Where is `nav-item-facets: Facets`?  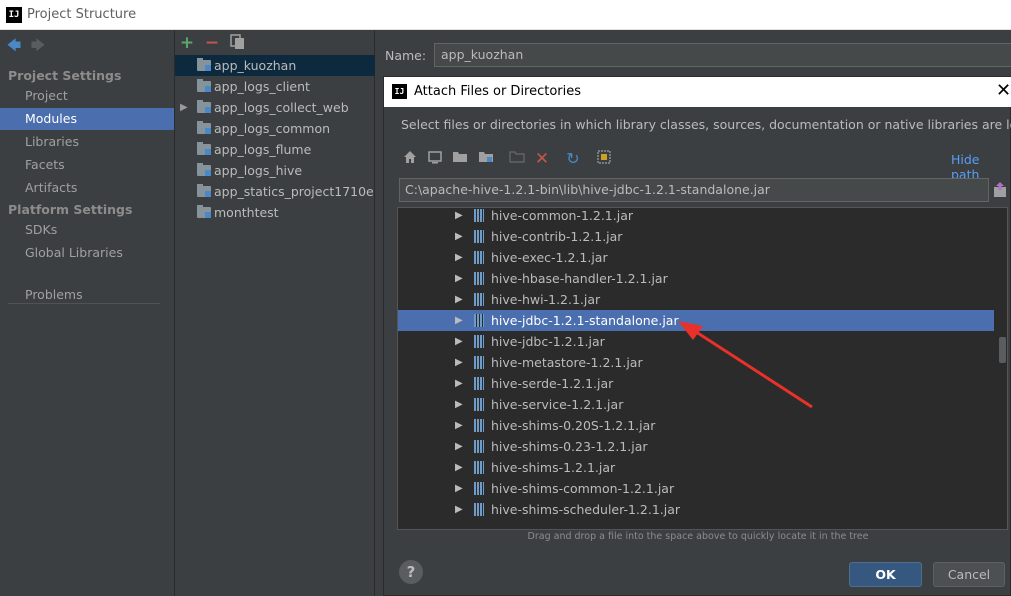
nav-item-facets: Facets is located at coordinates (87, 165).